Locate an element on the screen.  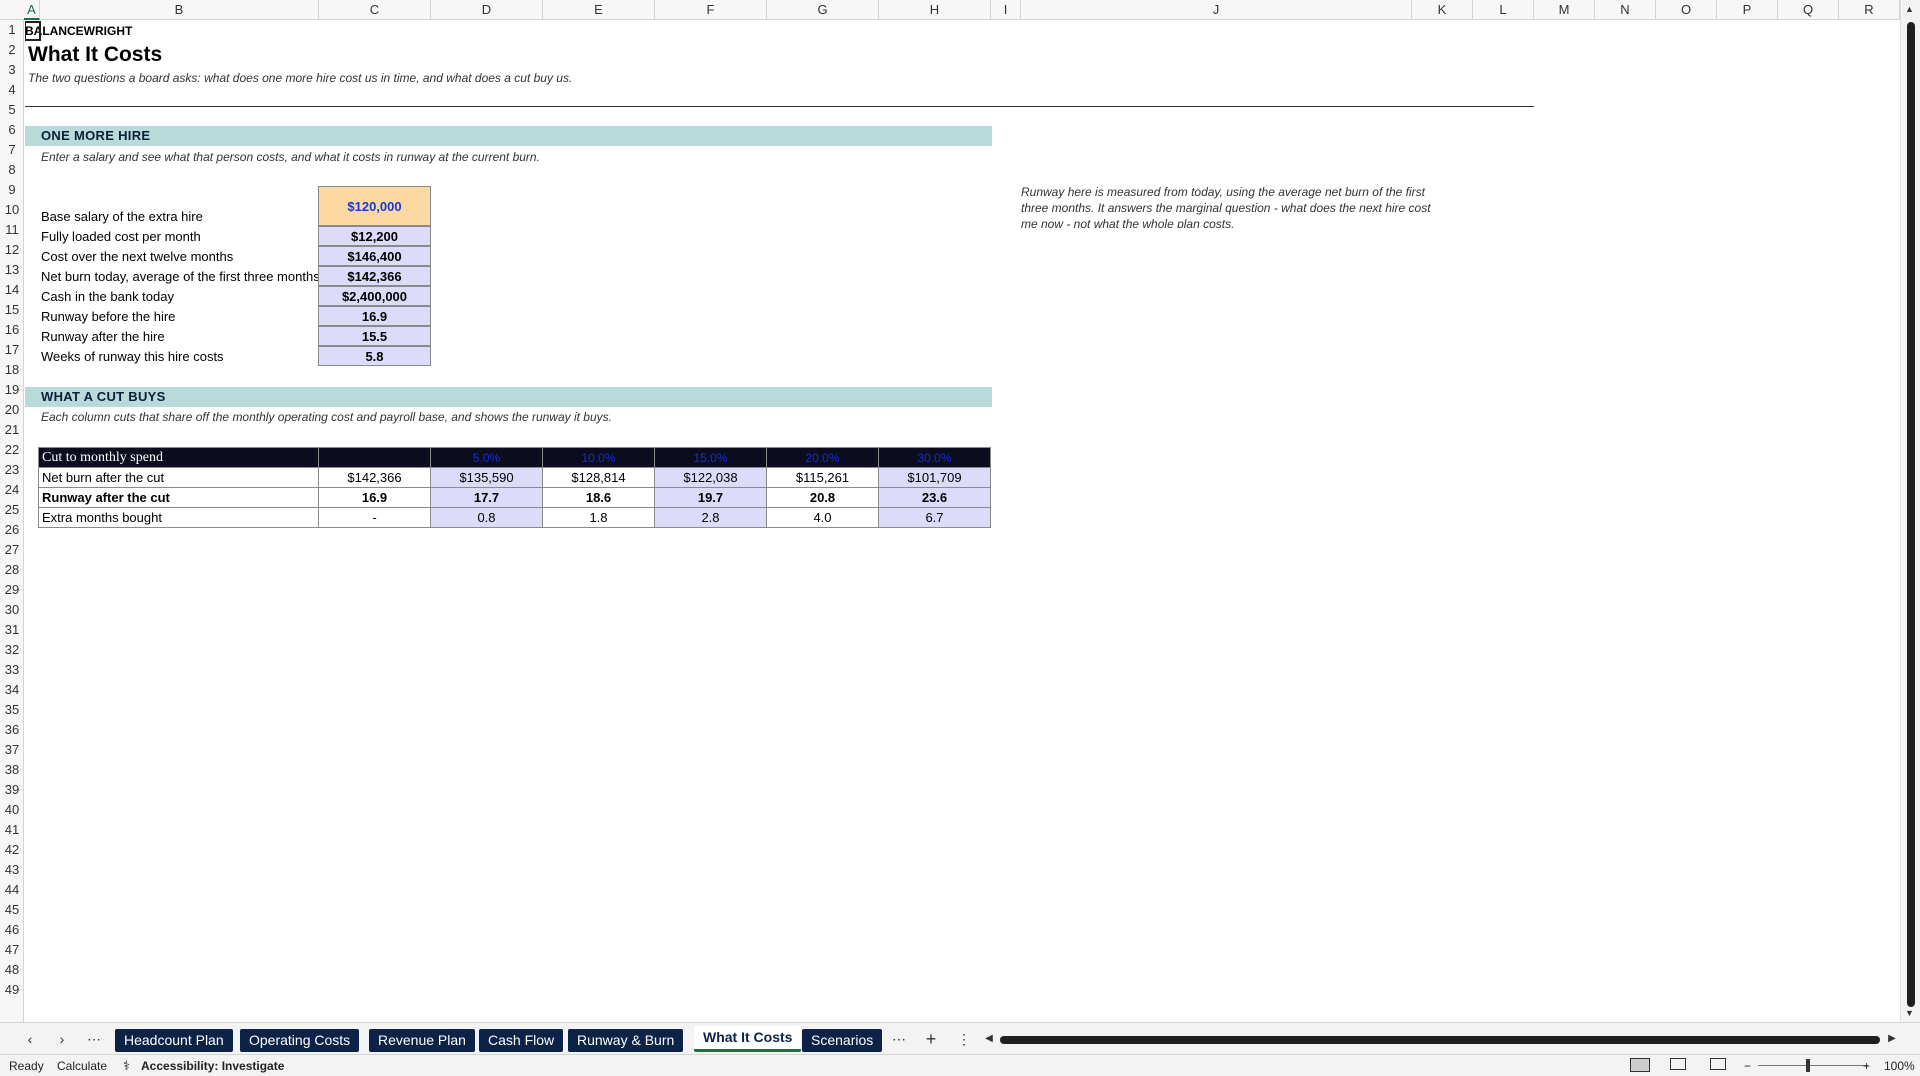
options-icon: ⋮ is located at coordinates (964, 1039).